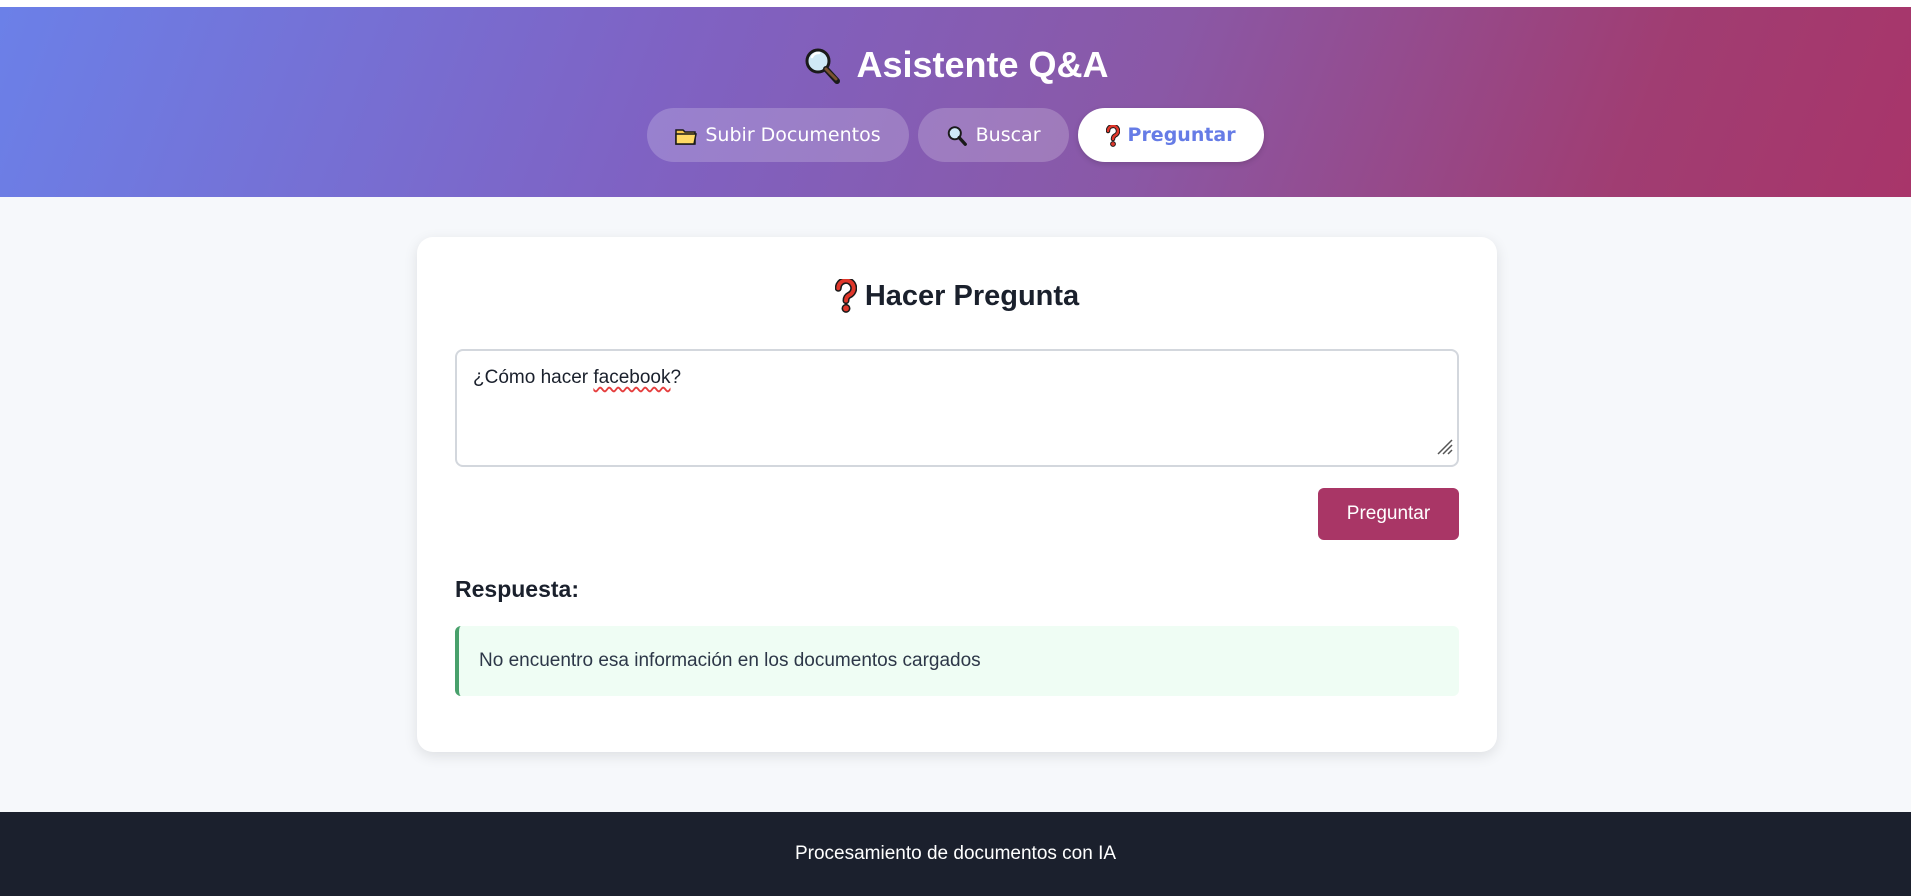 This screenshot has width=1911, height=896. What do you see at coordinates (1388, 514) in the screenshot?
I see `submit-question-button: Preguntar` at bounding box center [1388, 514].